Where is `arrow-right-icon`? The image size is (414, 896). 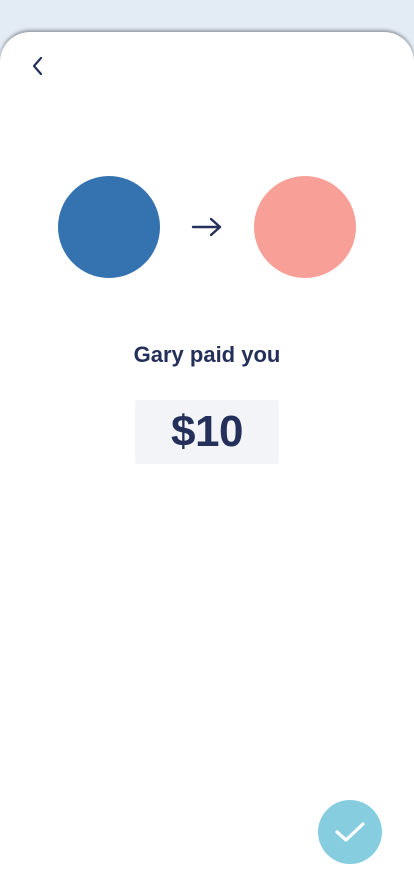 arrow-right-icon is located at coordinates (206, 227).